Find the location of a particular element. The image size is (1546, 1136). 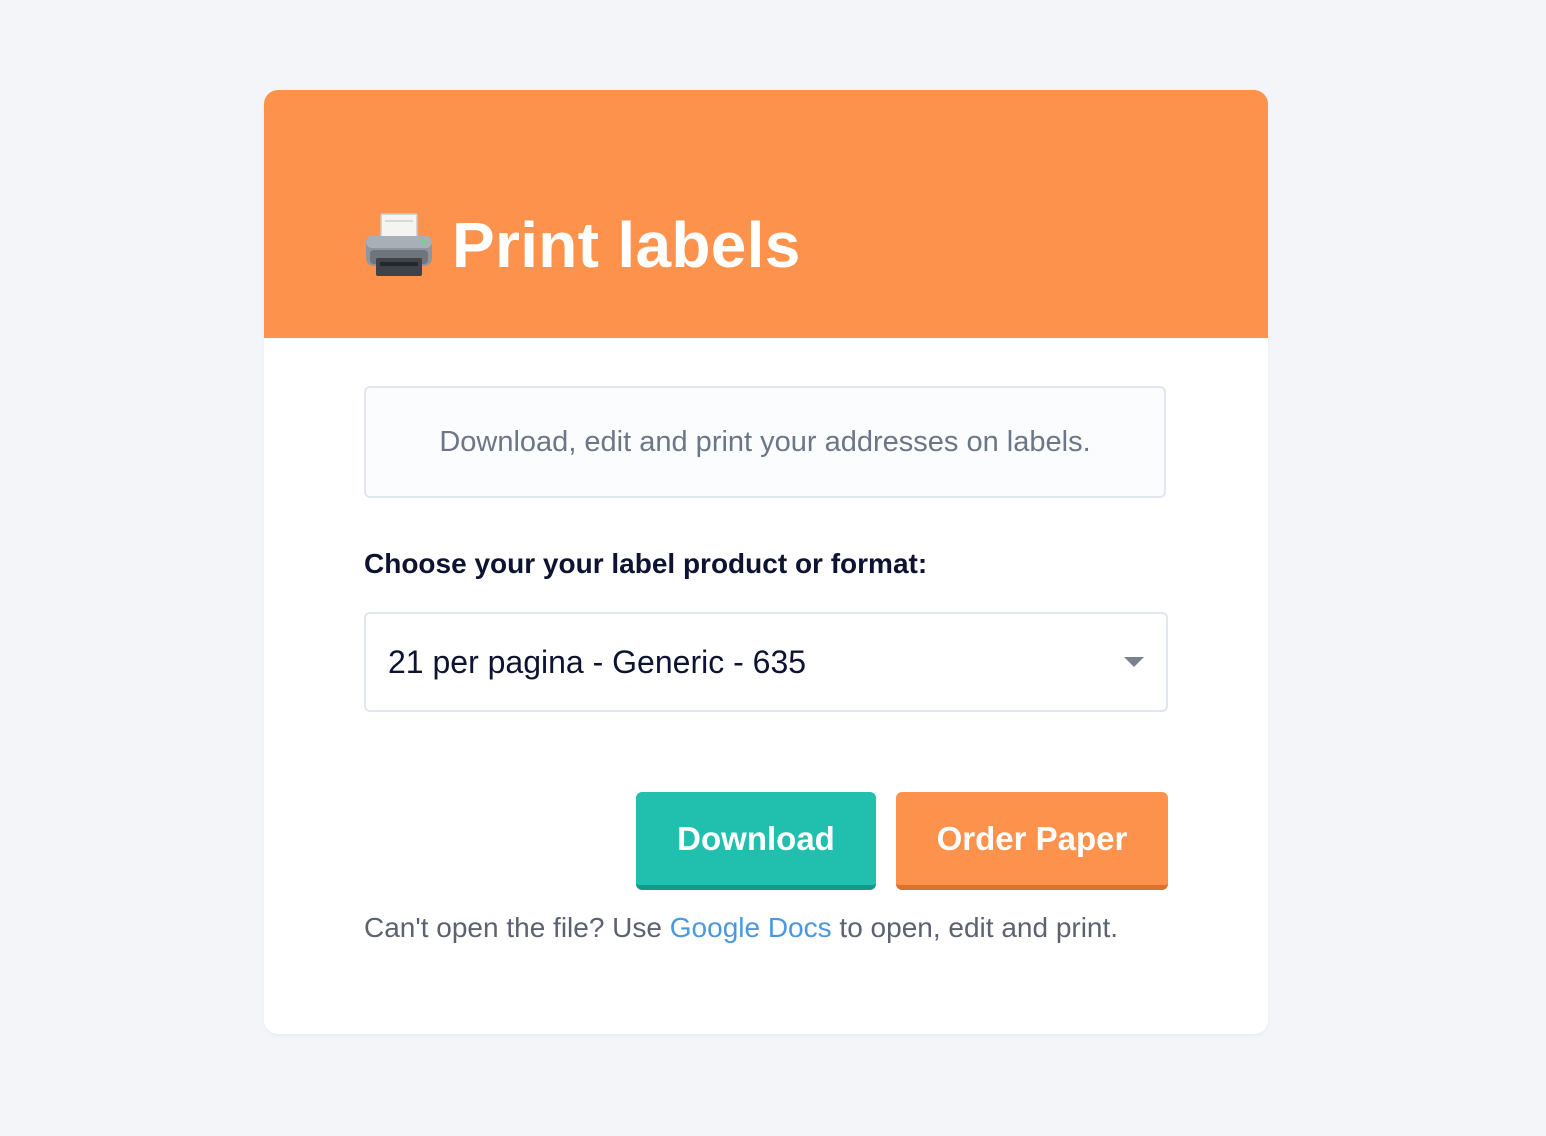

label-format-select: 21 per pagina - Generic - 635 is located at coordinates (766, 662).